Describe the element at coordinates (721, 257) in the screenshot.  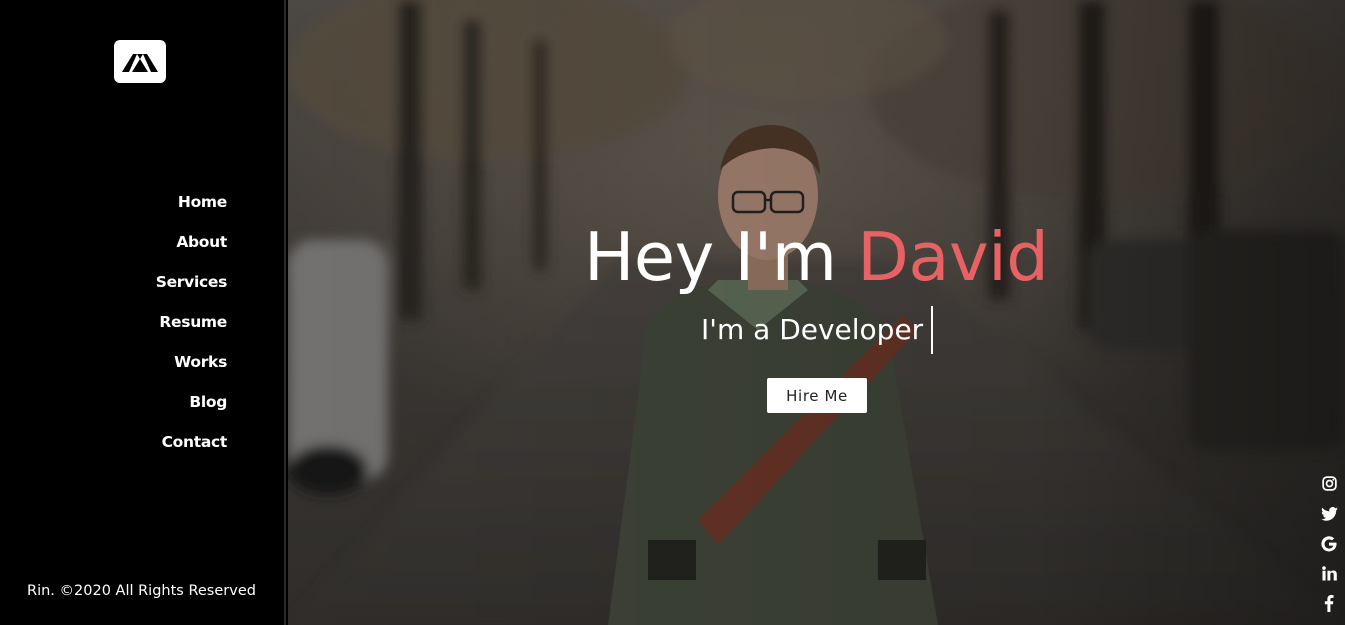
I see `hero-greeting: Hey I'm` at that location.